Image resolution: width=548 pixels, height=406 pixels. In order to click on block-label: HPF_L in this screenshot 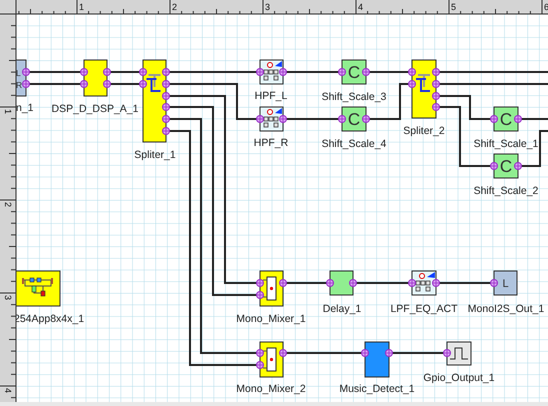, I will do `click(271, 96)`.